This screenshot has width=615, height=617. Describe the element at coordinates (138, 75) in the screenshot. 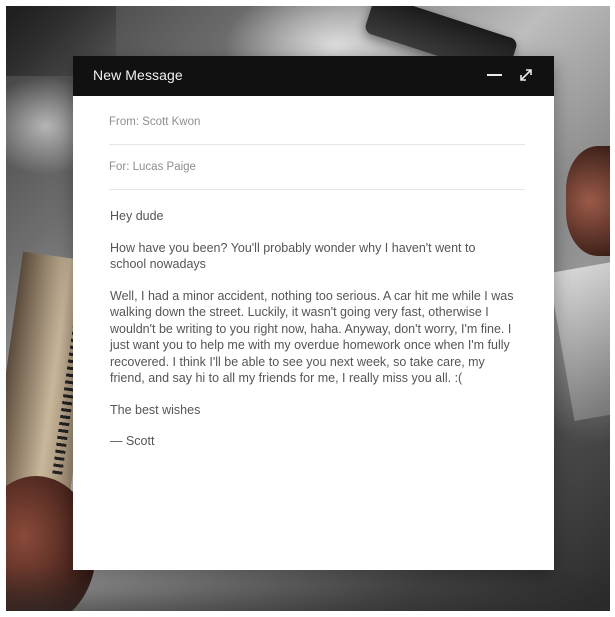

I see `window-title: New Message` at that location.